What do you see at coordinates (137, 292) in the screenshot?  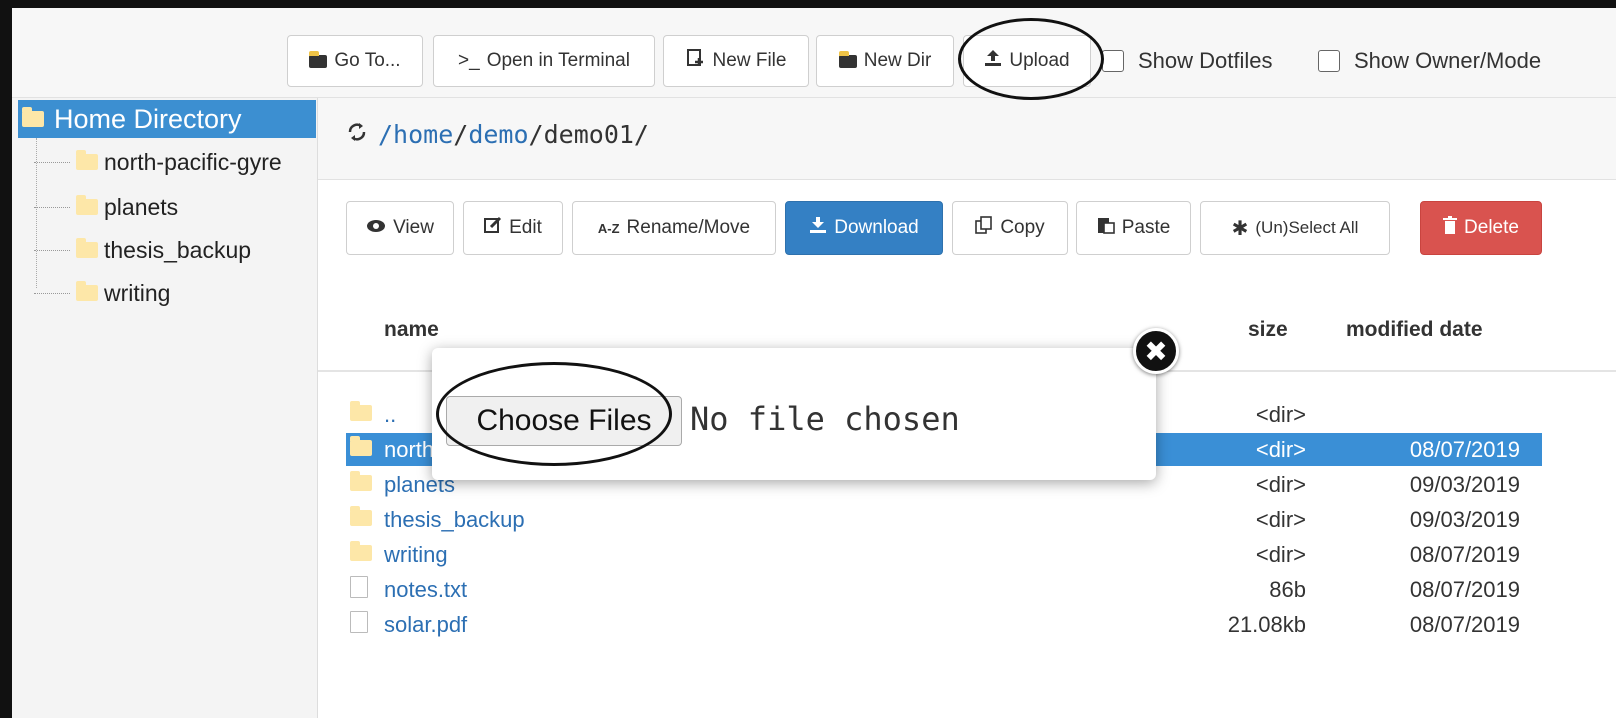 I see `tree-item-label: writing` at bounding box center [137, 292].